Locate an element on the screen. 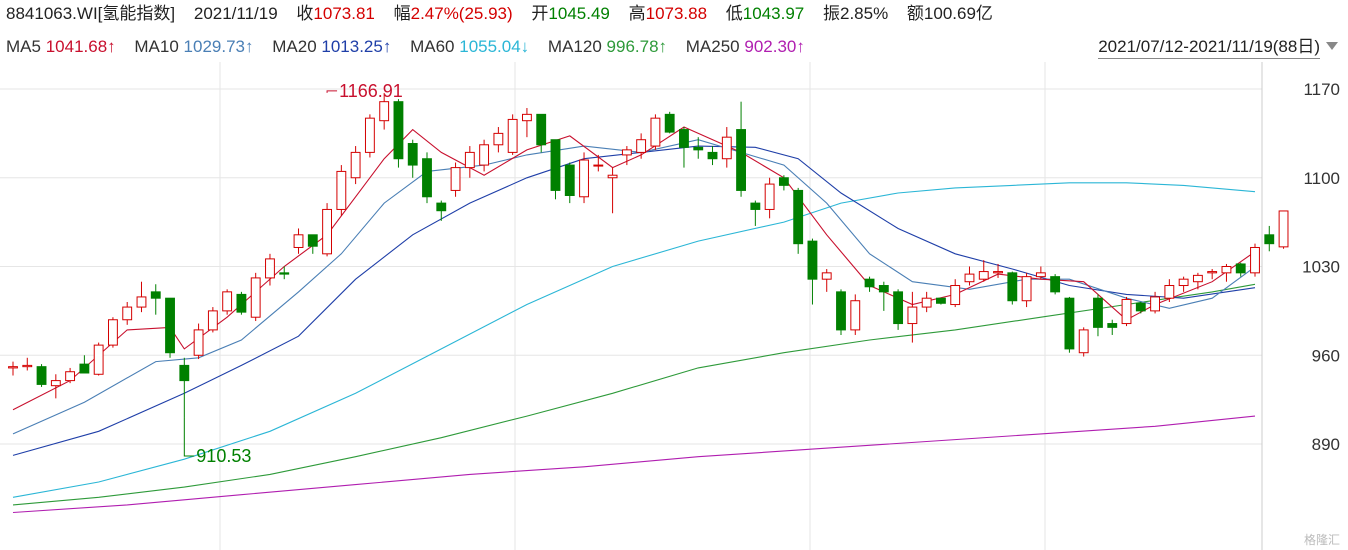 This screenshot has width=1348, height=550. y-axis: 1170 1100 1030 960 890 is located at coordinates (1321, 267).